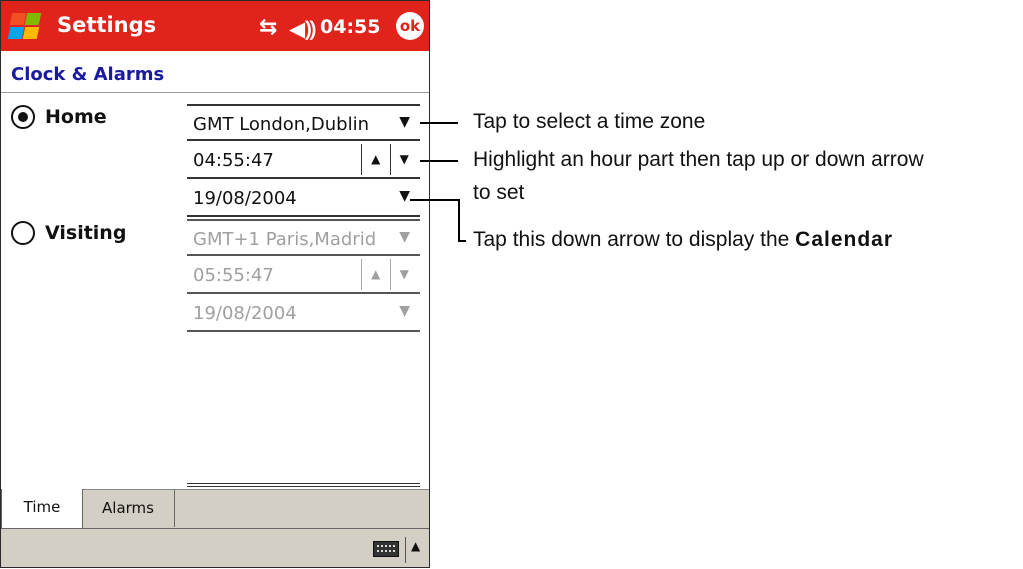 This screenshot has height=569, width=1023. What do you see at coordinates (24, 27) in the screenshot?
I see `windows-logo-icon` at bounding box center [24, 27].